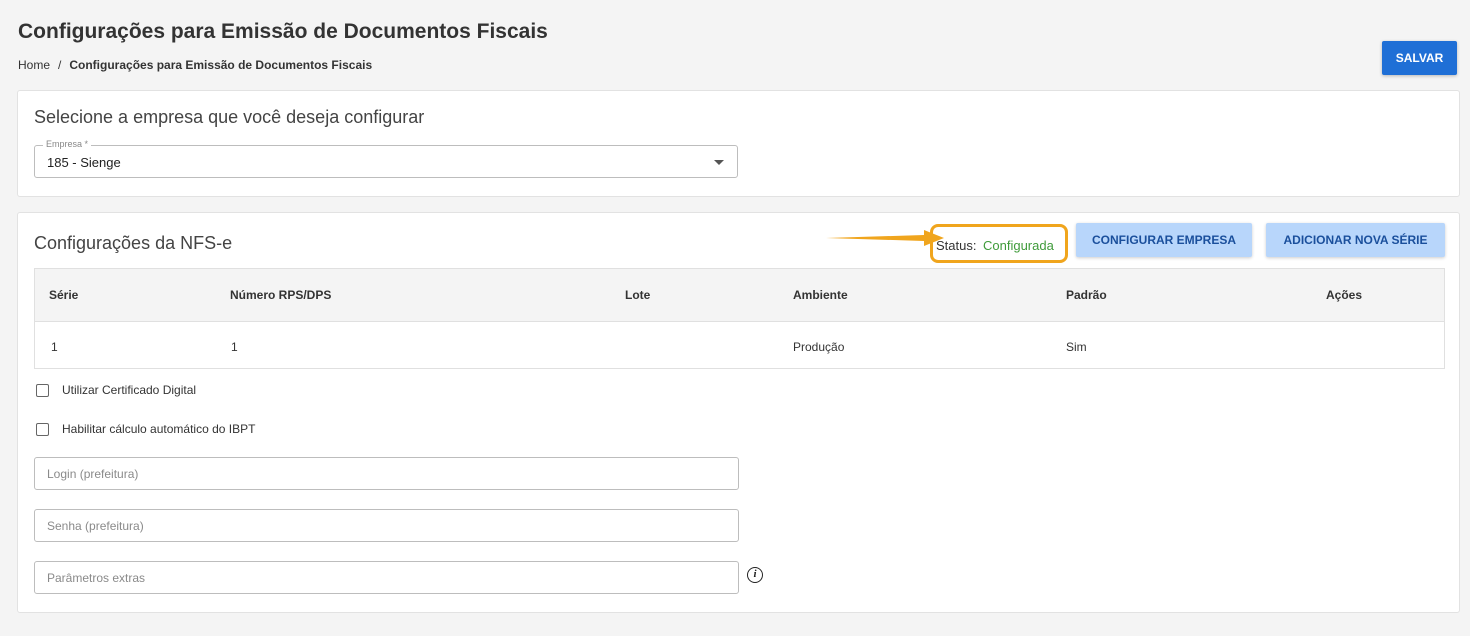 Image resolution: width=1470 pixels, height=636 pixels. What do you see at coordinates (755, 575) in the screenshot?
I see `info-icon: i` at bounding box center [755, 575].